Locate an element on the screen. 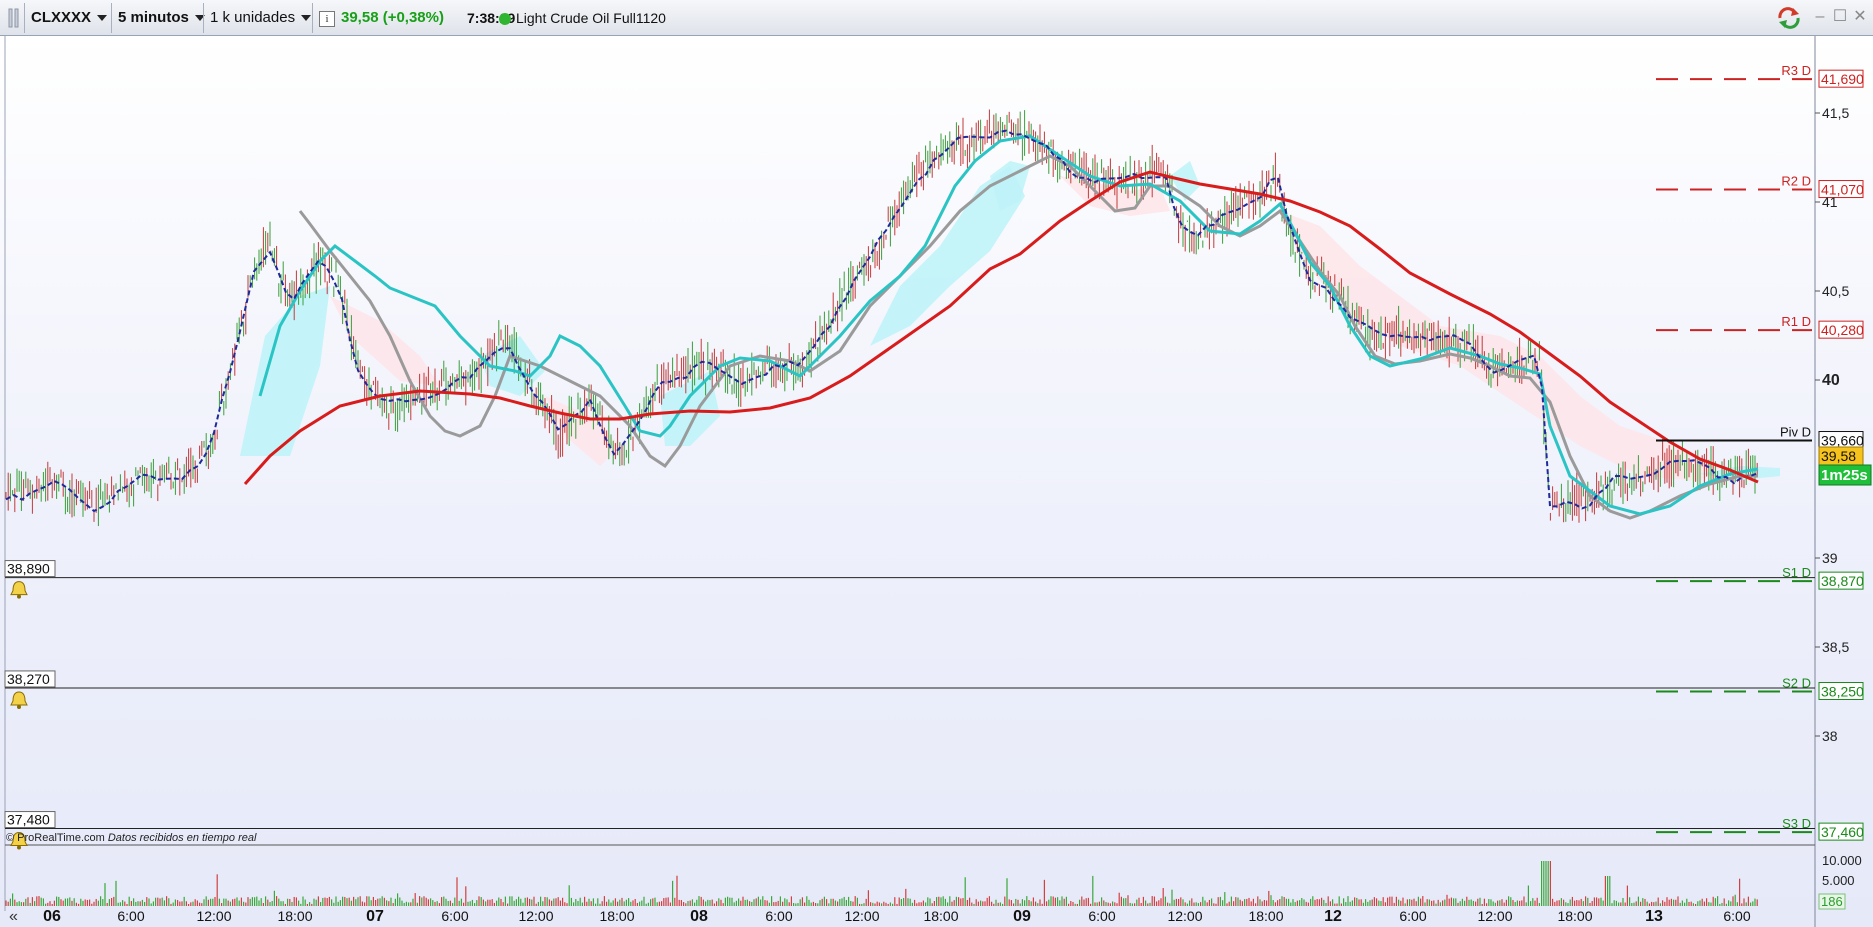  units-label: 1 k unidades is located at coordinates (253, 17).